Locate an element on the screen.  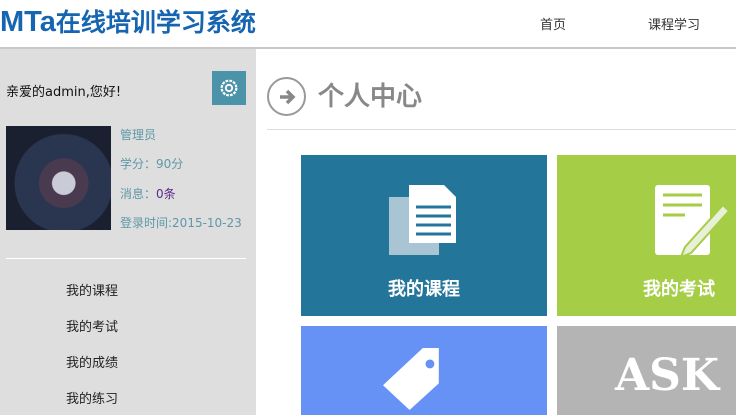
header: MTa在线培训学习系统 首页 课程学习 is located at coordinates (368, 24).